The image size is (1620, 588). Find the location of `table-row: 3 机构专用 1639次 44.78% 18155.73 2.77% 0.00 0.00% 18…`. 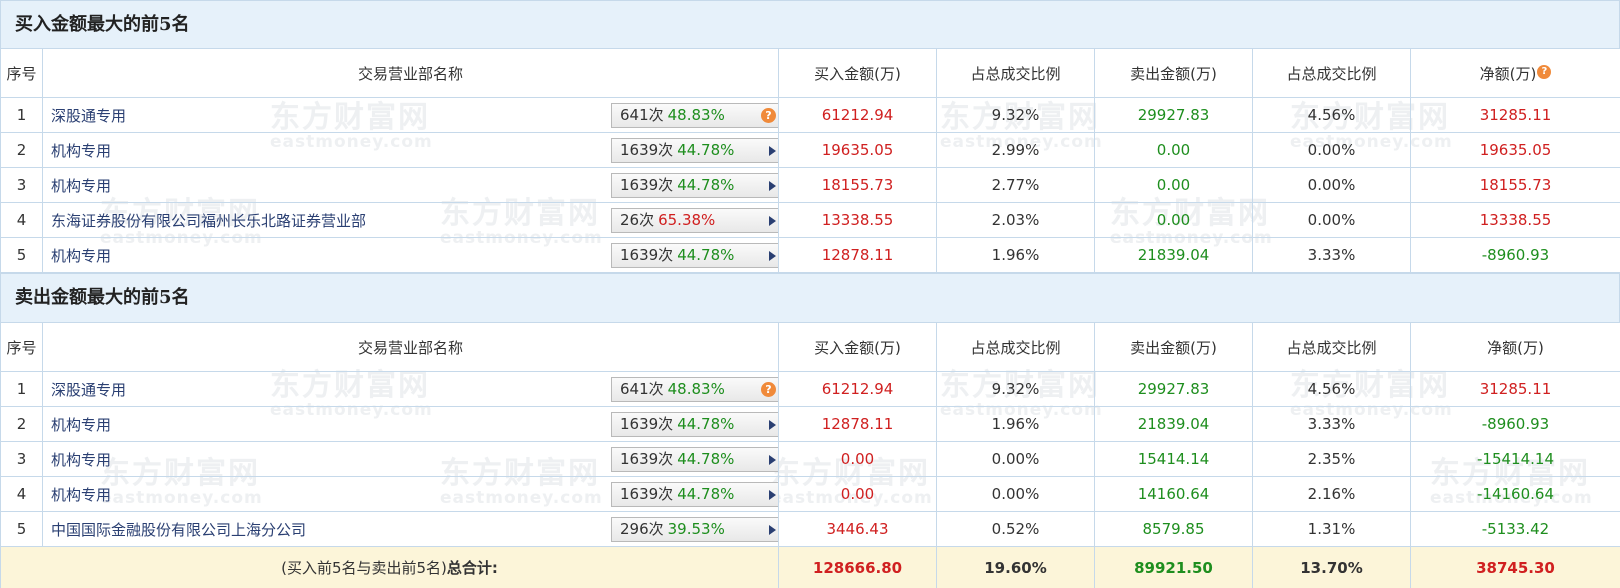

table-row: 3 机构专用 1639次 44.78% 18155.73 2.77% 0.00 0.00% 18… is located at coordinates (810, 185).